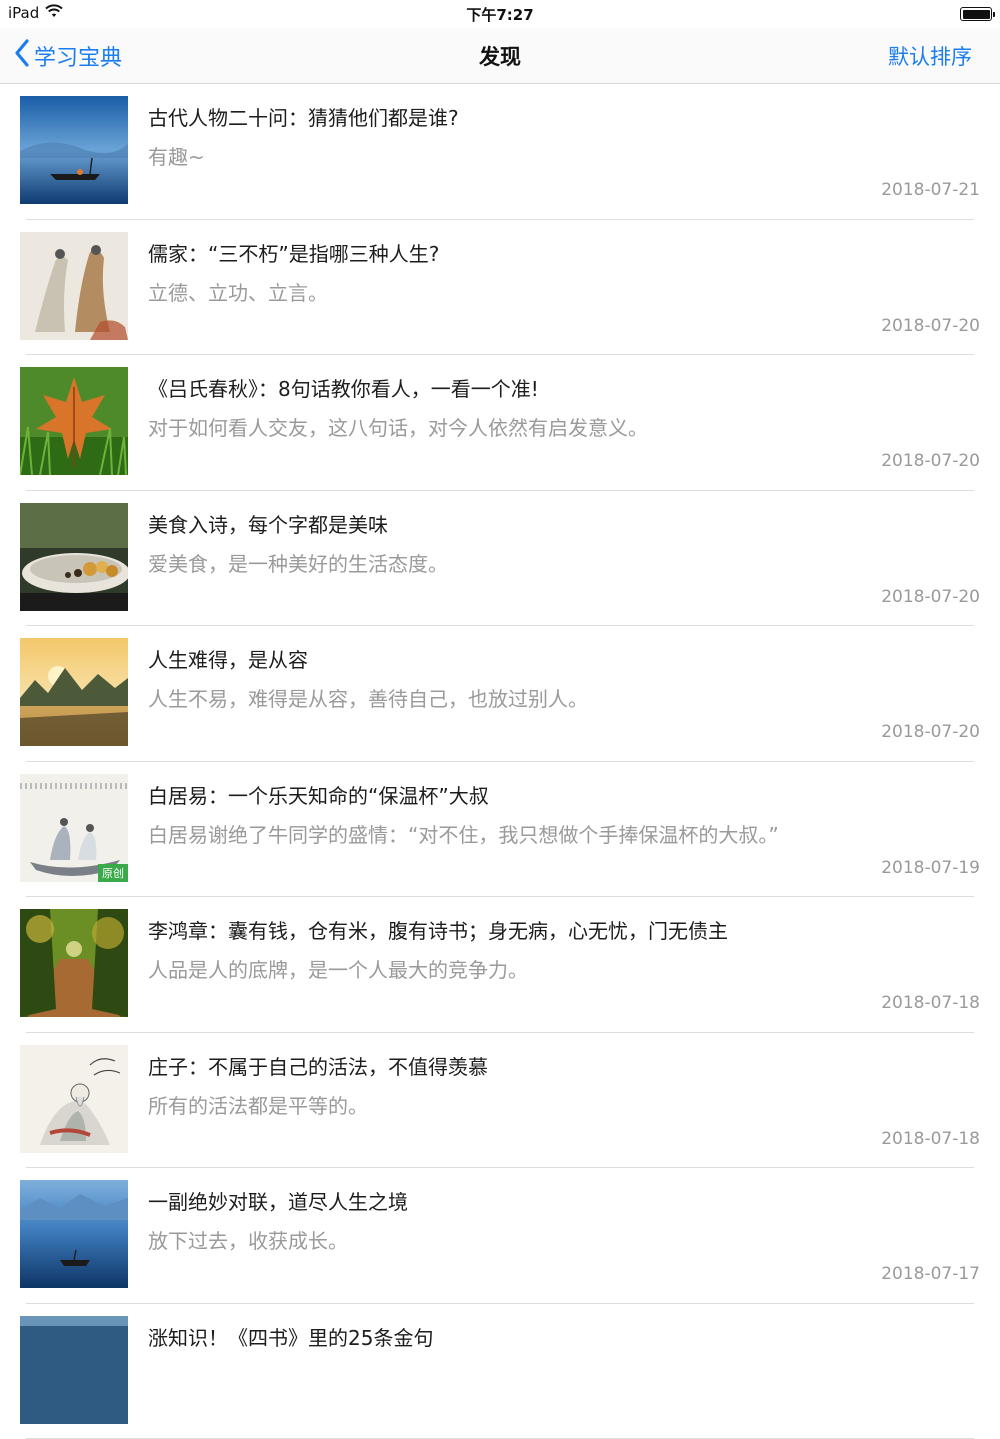 Image resolution: width=1000 pixels, height=1439 pixels. Describe the element at coordinates (564, 426) in the screenshot. I see `article-summary: 对于如何看人交友，这八句话，对今人依然有启发意义。` at that location.